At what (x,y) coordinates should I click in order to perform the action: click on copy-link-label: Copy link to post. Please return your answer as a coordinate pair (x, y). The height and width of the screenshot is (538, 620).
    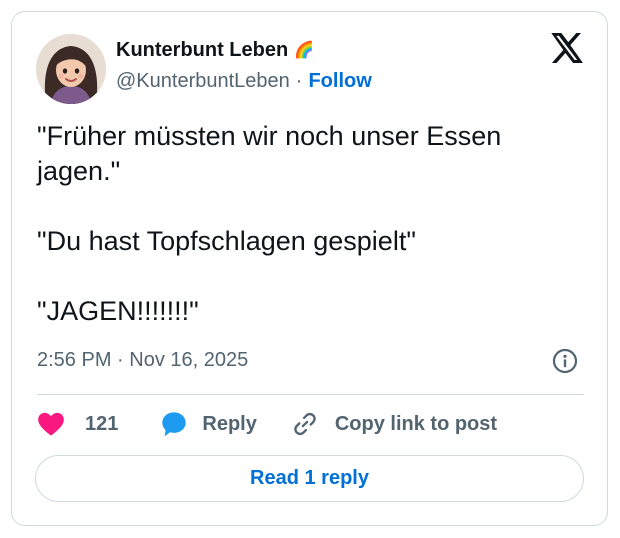
    Looking at the image, I should click on (416, 423).